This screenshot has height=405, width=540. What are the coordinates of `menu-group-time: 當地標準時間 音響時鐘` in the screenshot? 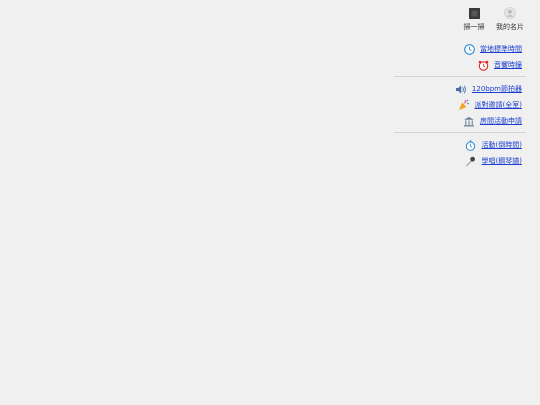 It's located at (460, 57).